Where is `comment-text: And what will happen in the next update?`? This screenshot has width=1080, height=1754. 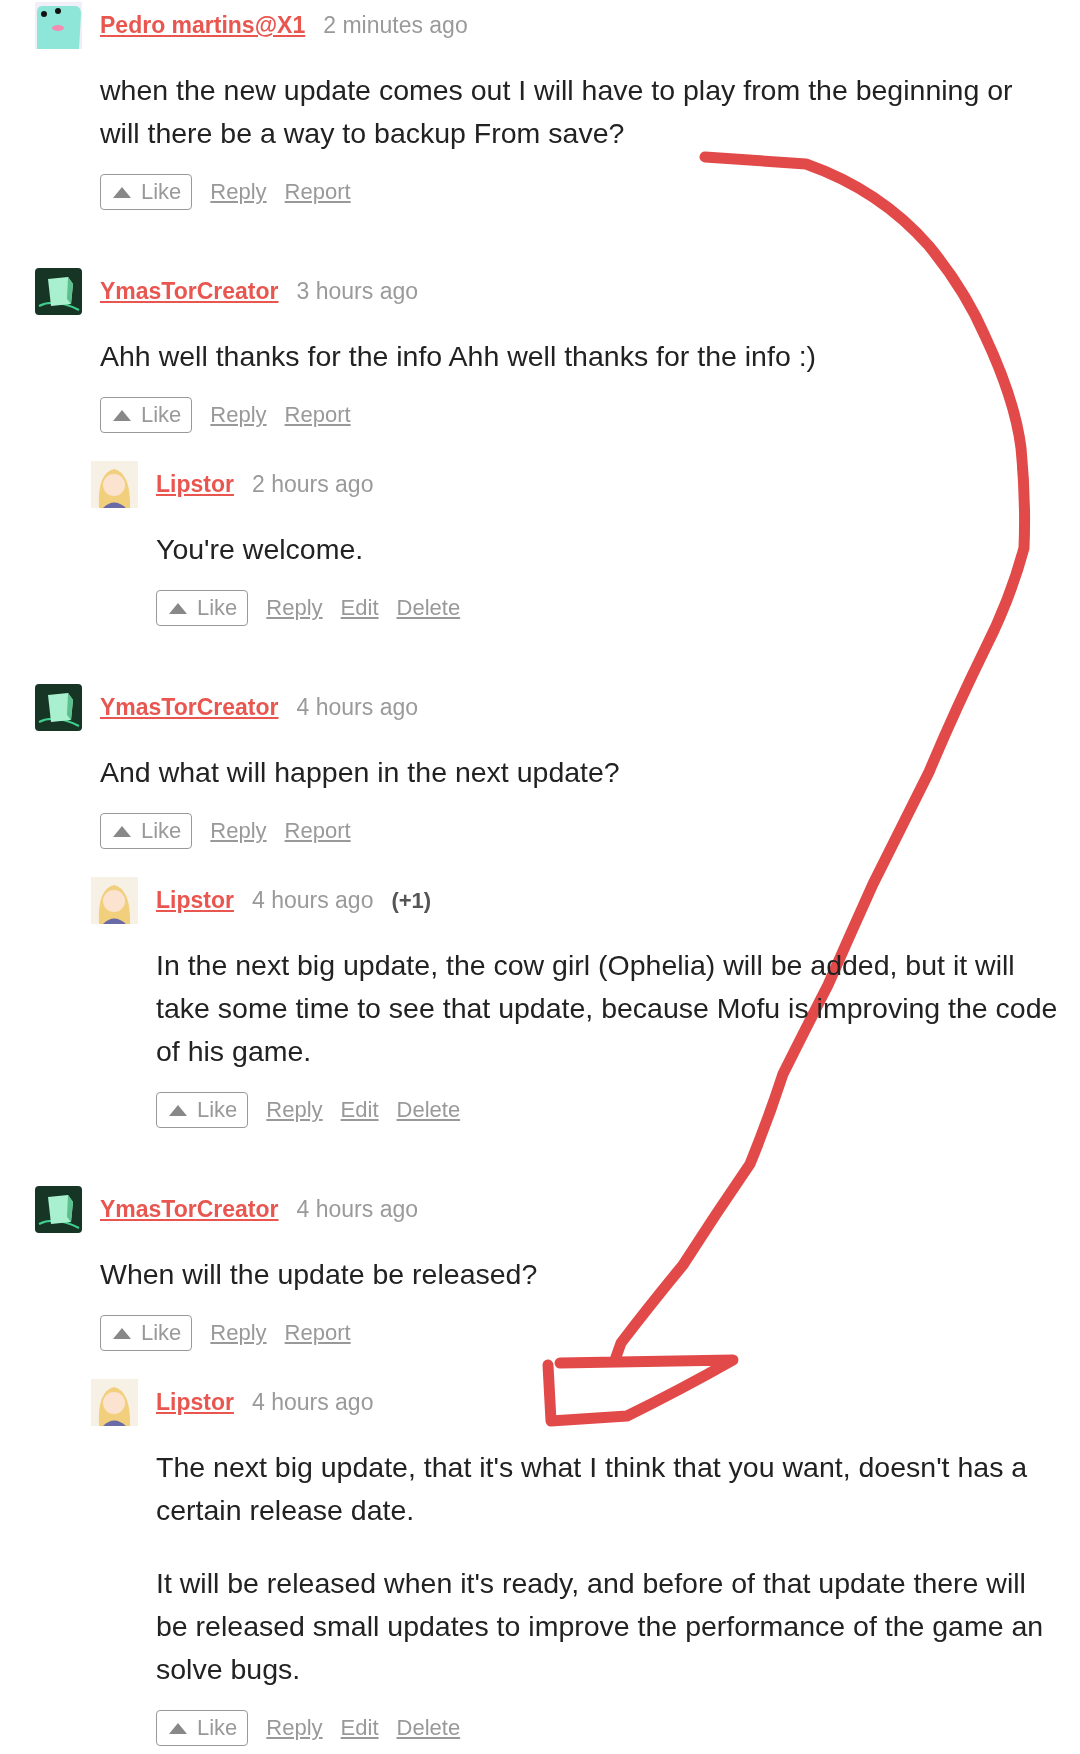 comment-text: And what will happen in the next update? is located at coordinates (360, 772).